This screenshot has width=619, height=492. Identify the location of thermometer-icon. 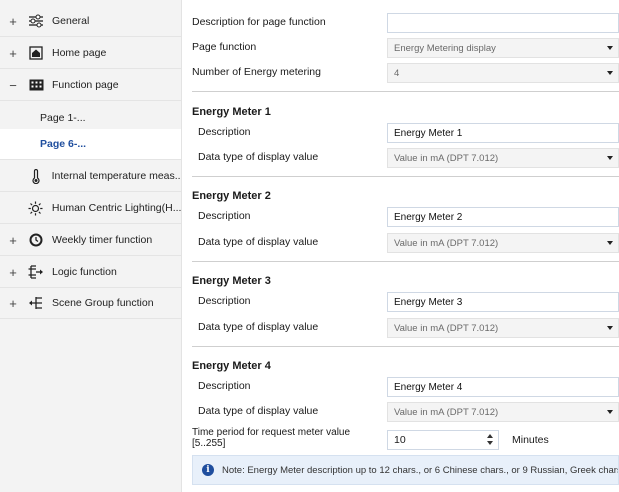
(36, 176).